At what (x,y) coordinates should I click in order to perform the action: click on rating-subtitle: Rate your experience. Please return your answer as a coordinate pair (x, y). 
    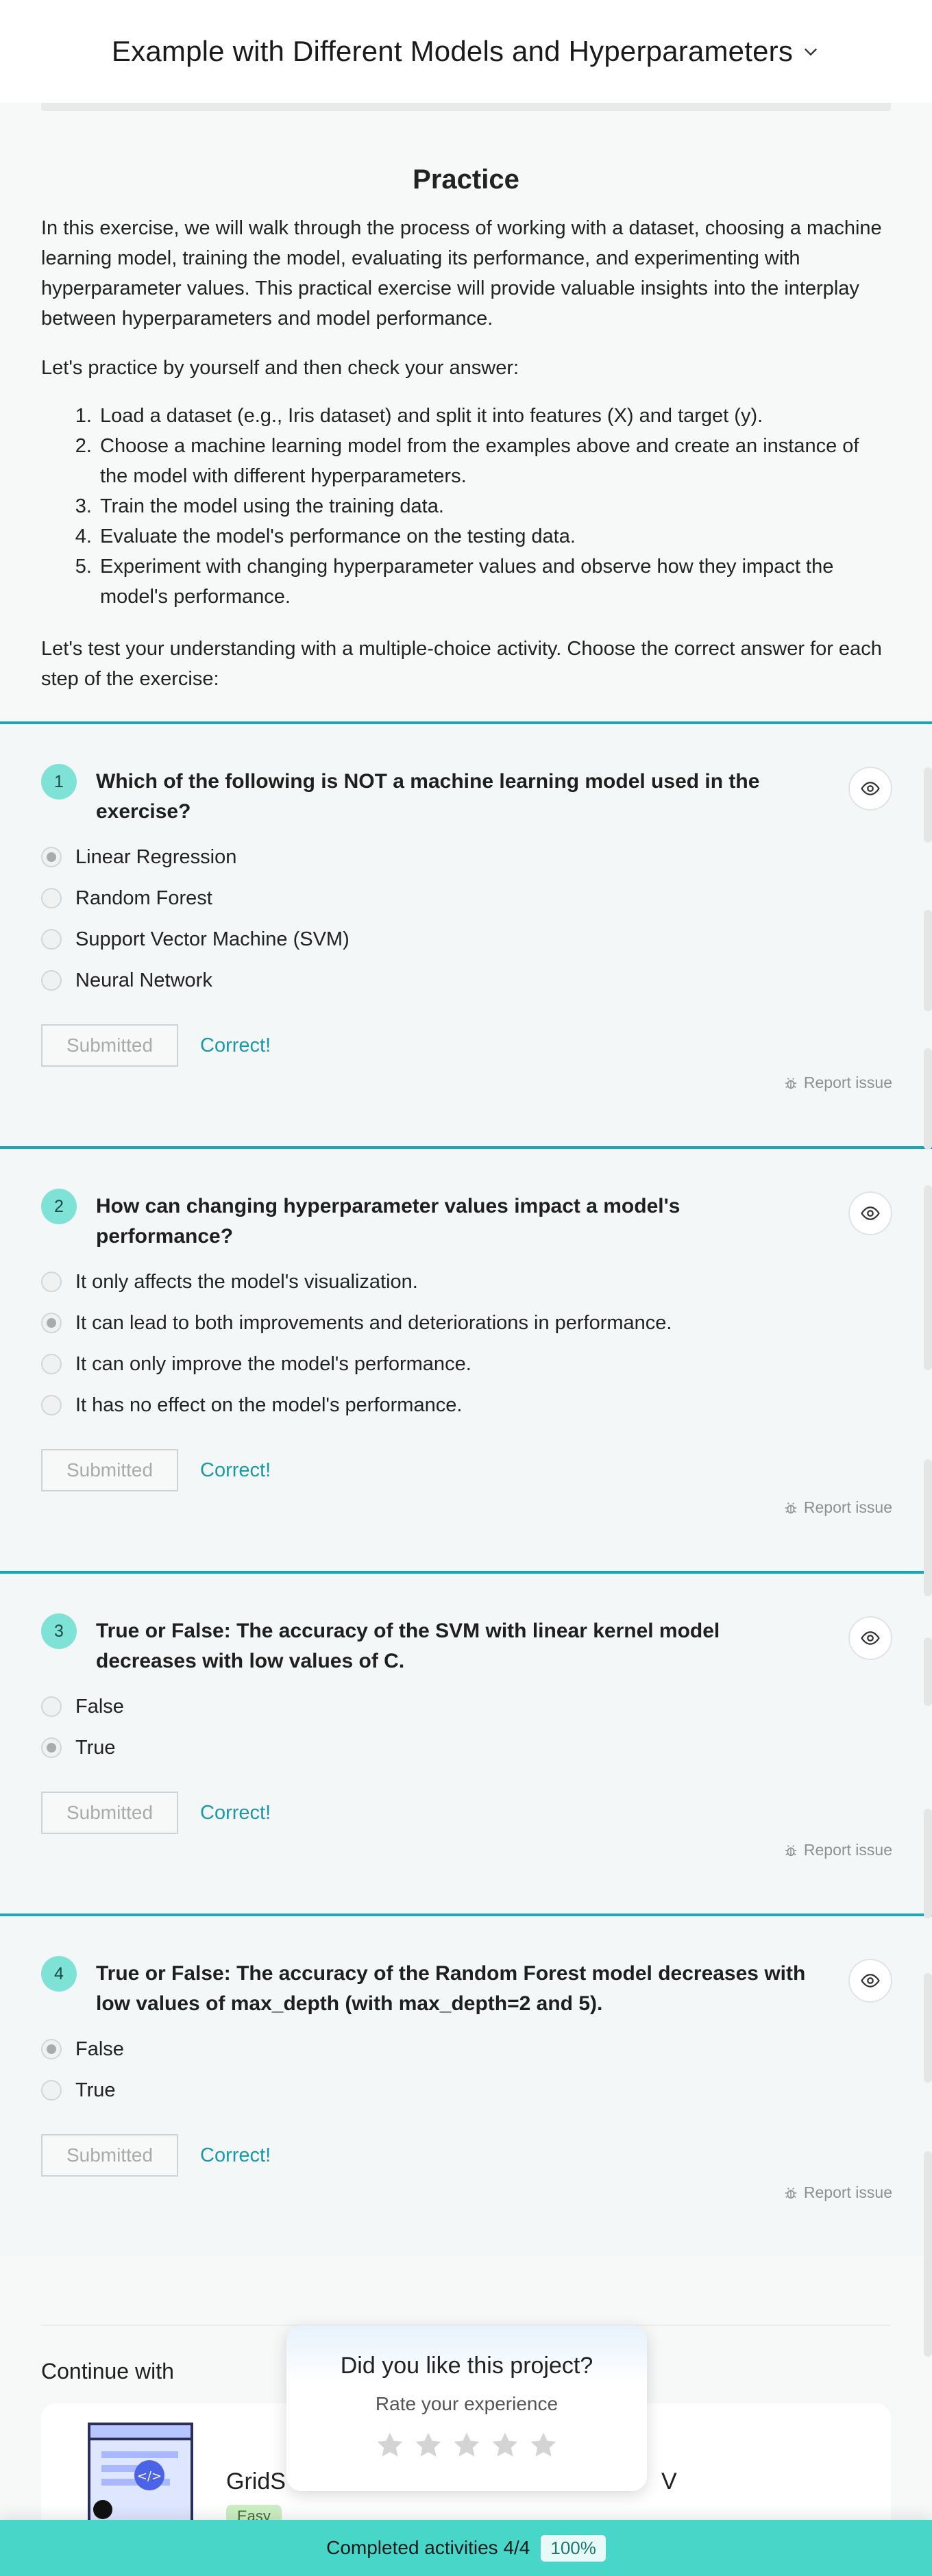
    Looking at the image, I should click on (467, 2403).